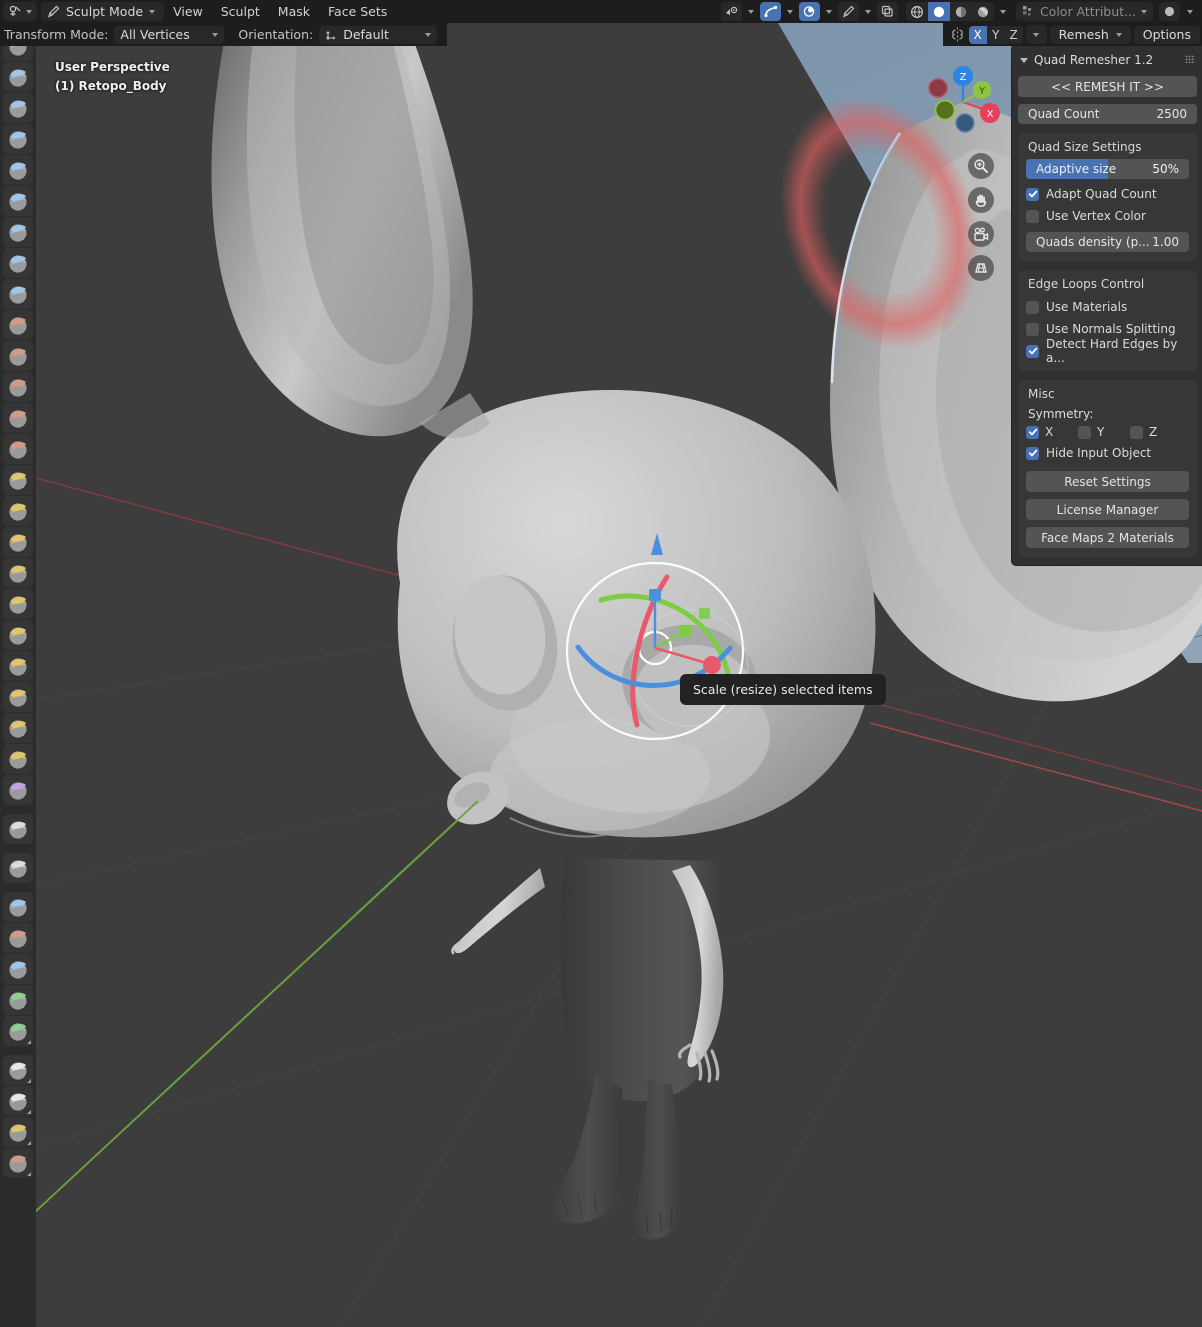  Describe the element at coordinates (18, 790) in the screenshot. I see `tool-cloth` at that location.